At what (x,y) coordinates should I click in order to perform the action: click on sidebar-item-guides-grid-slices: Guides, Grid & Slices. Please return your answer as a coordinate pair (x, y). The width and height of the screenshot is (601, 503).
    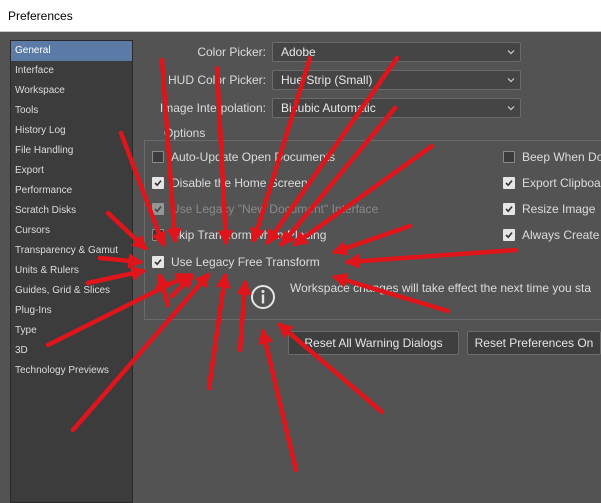
    Looking at the image, I should click on (71, 291).